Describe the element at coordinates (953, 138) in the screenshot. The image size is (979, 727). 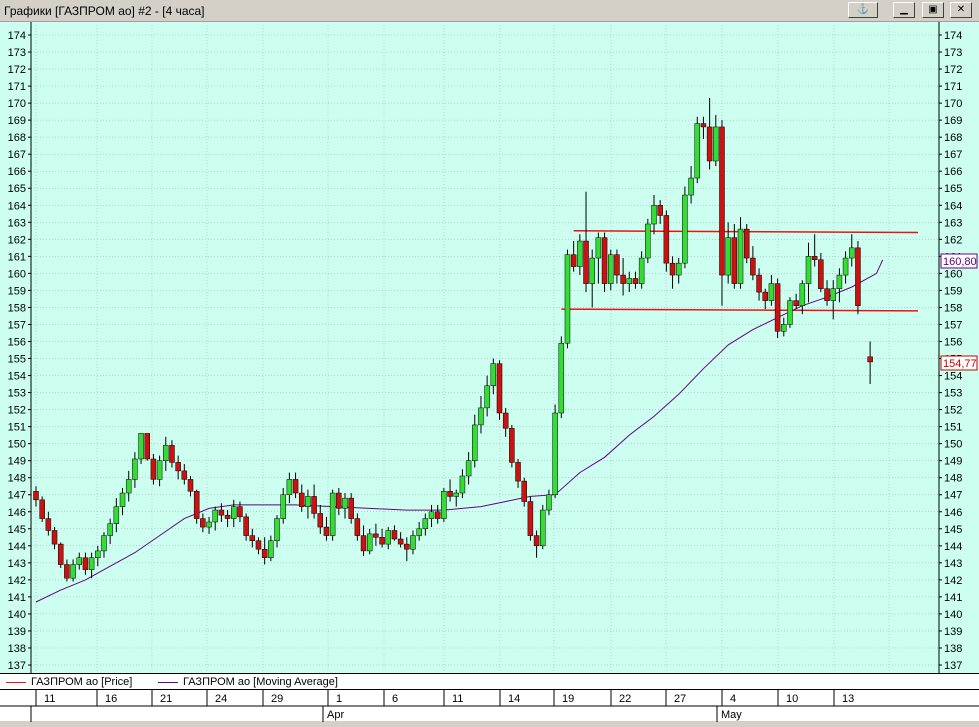
I see `right-tick-label: 168` at that location.